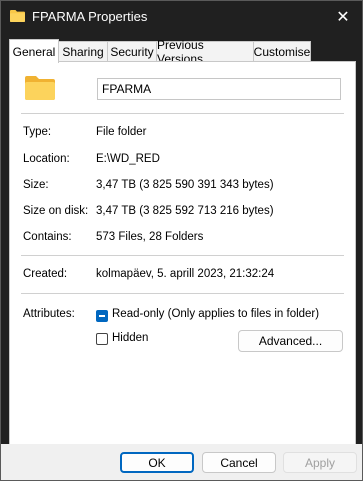 The height and width of the screenshot is (481, 363). What do you see at coordinates (320, 462) in the screenshot?
I see `apply-button: Apply` at bounding box center [320, 462].